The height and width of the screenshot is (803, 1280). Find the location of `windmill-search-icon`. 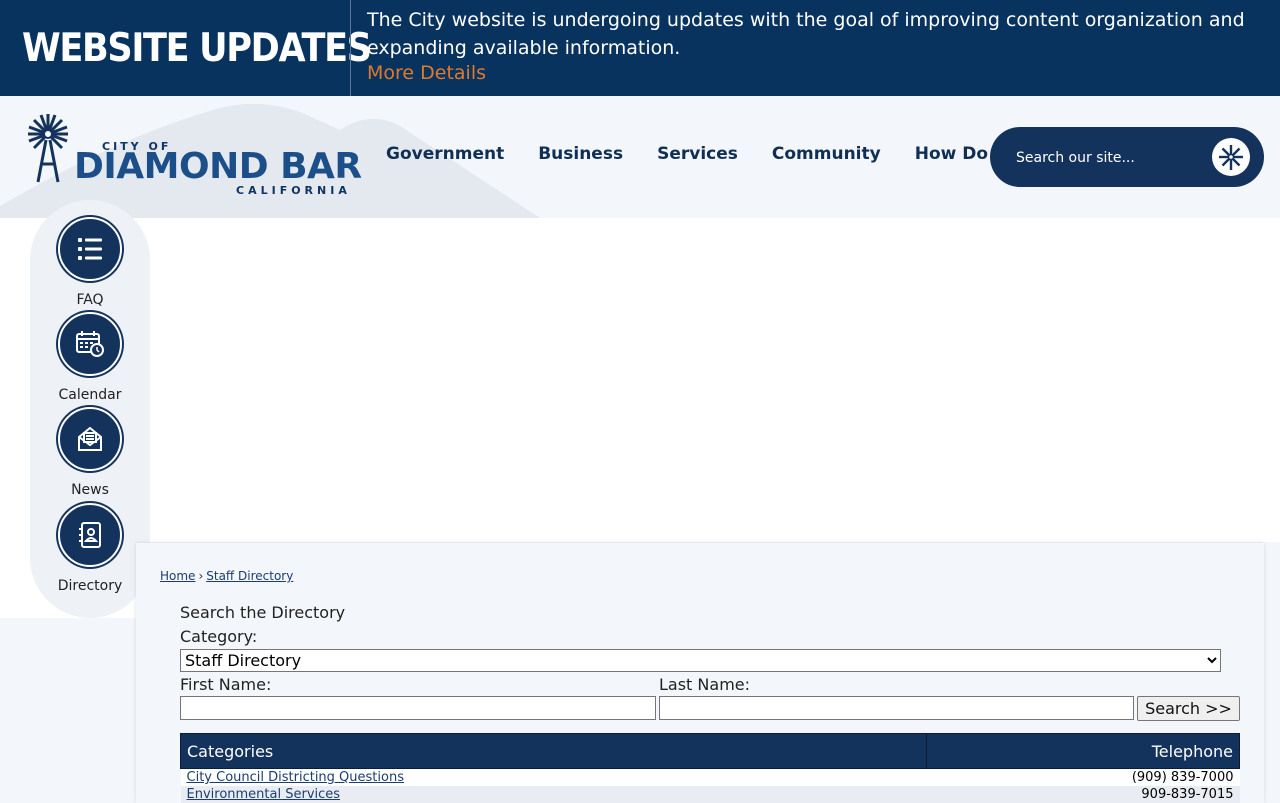

windmill-search-icon is located at coordinates (1231, 157).